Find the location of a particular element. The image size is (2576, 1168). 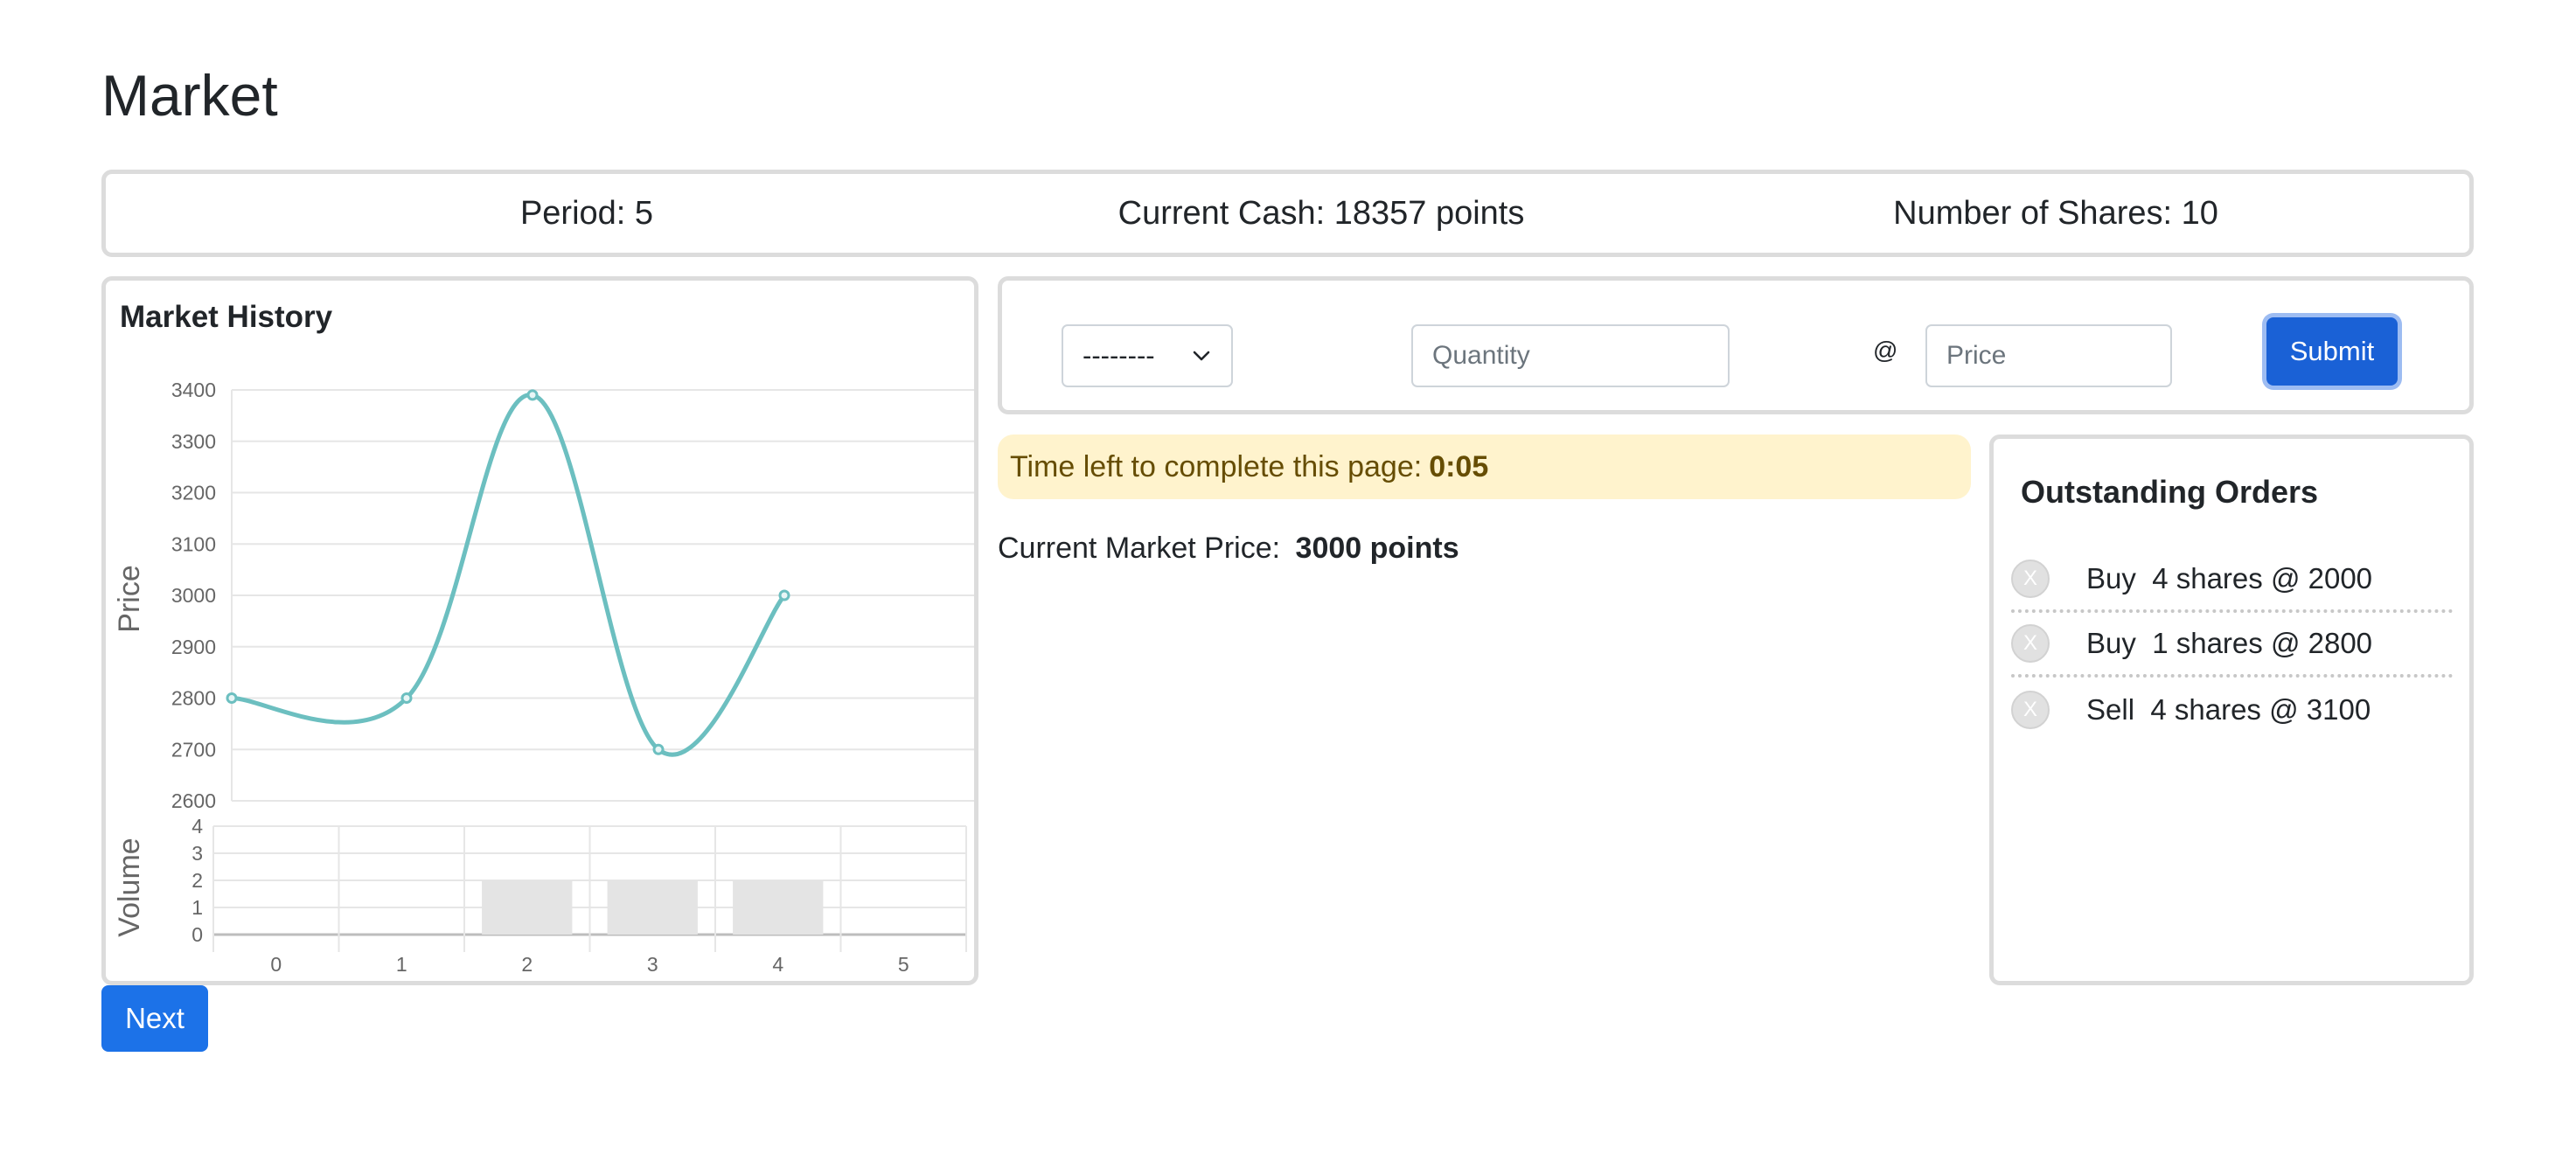

shares-stat: Number of Shares: 10 is located at coordinates (2055, 213).